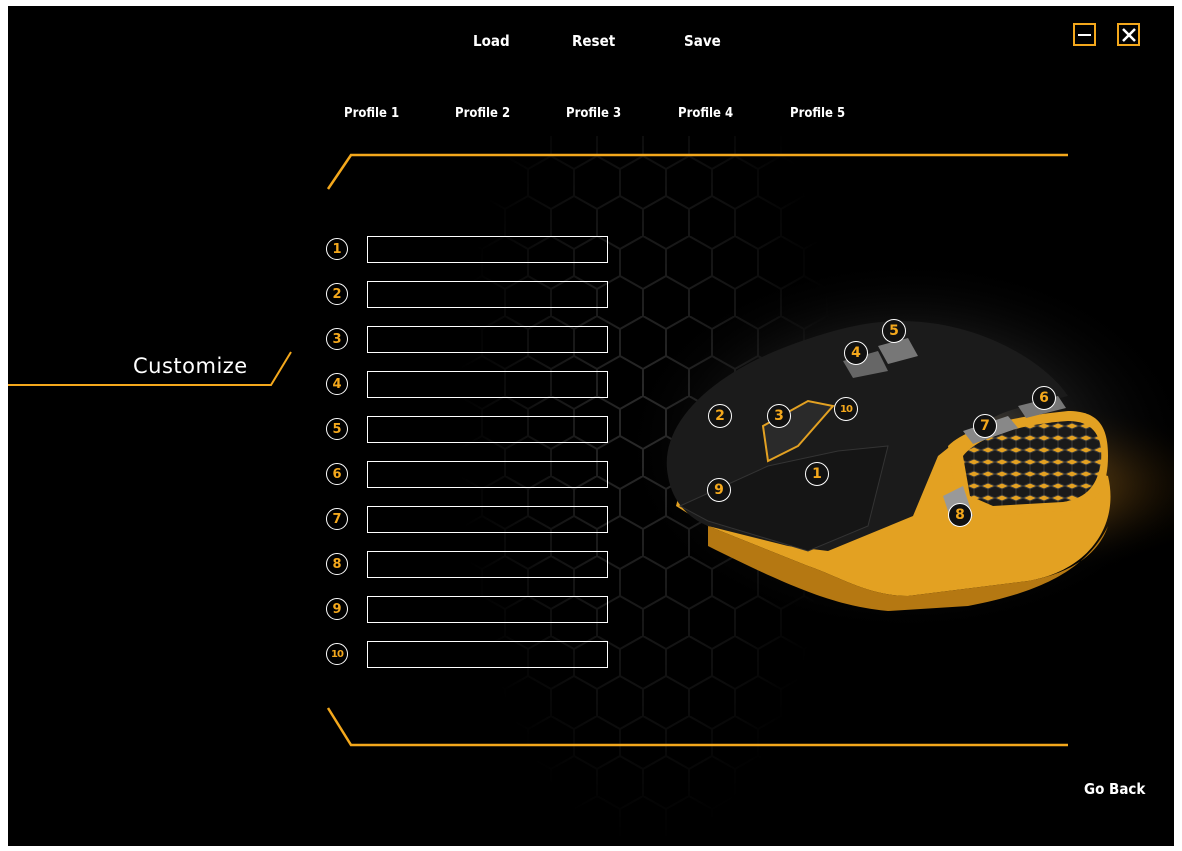  What do you see at coordinates (702, 41) in the screenshot?
I see `save-button: Save` at bounding box center [702, 41].